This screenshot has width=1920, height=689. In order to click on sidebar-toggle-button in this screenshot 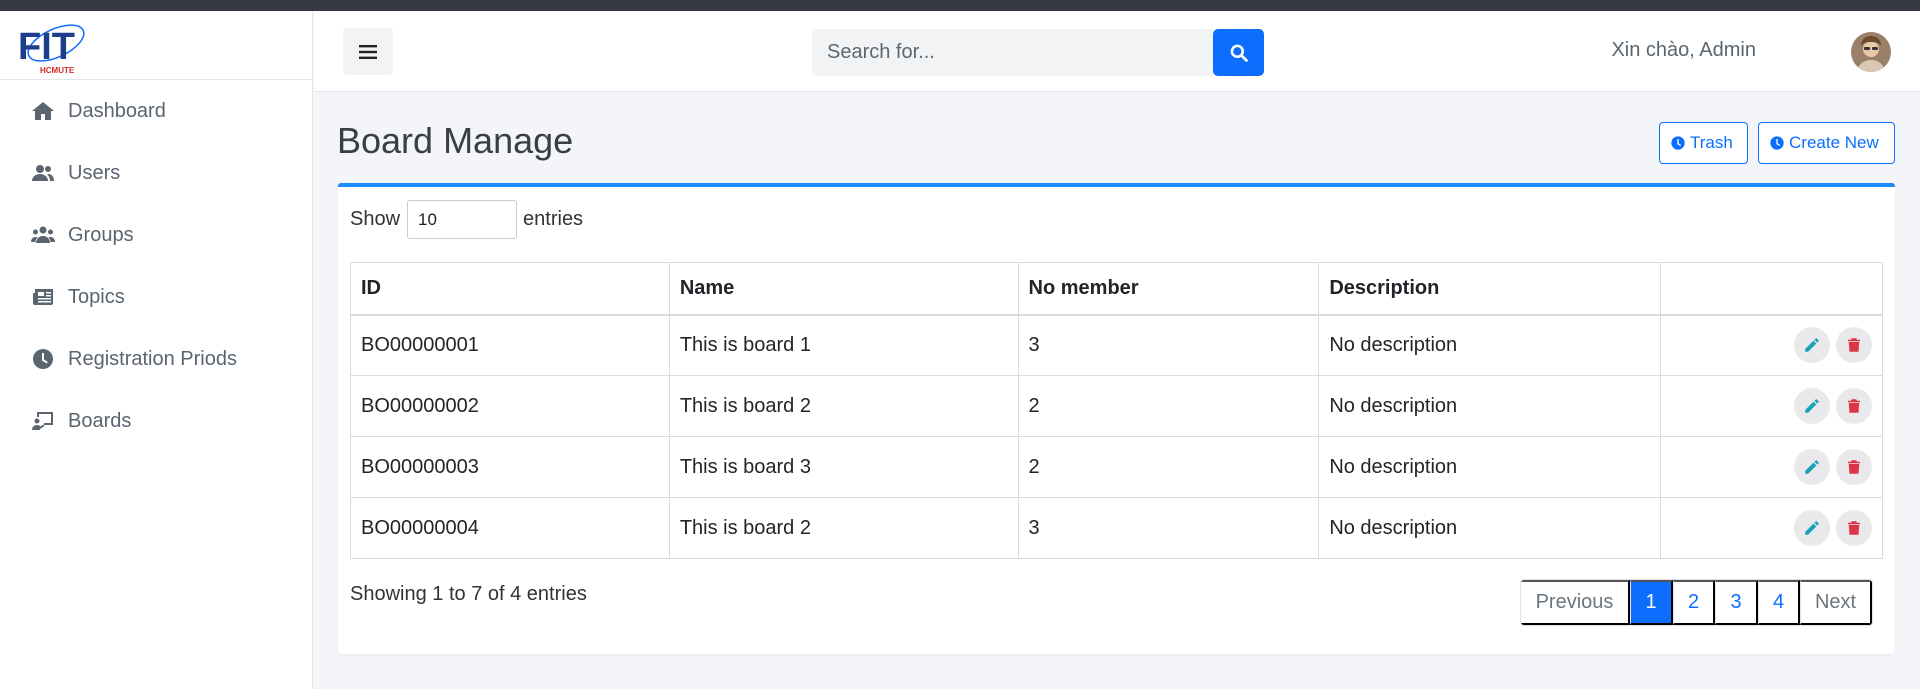, I will do `click(368, 51)`.